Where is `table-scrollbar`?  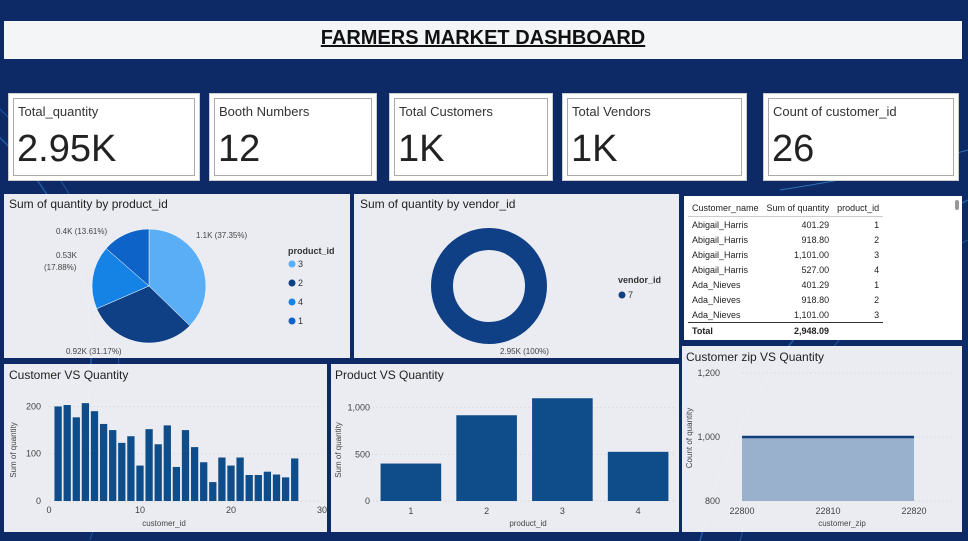 table-scrollbar is located at coordinates (957, 205).